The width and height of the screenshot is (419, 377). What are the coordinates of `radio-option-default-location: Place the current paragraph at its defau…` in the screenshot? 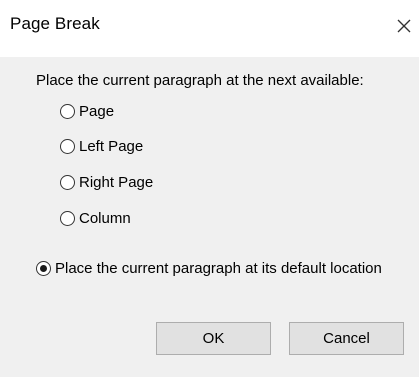 It's located at (209, 268).